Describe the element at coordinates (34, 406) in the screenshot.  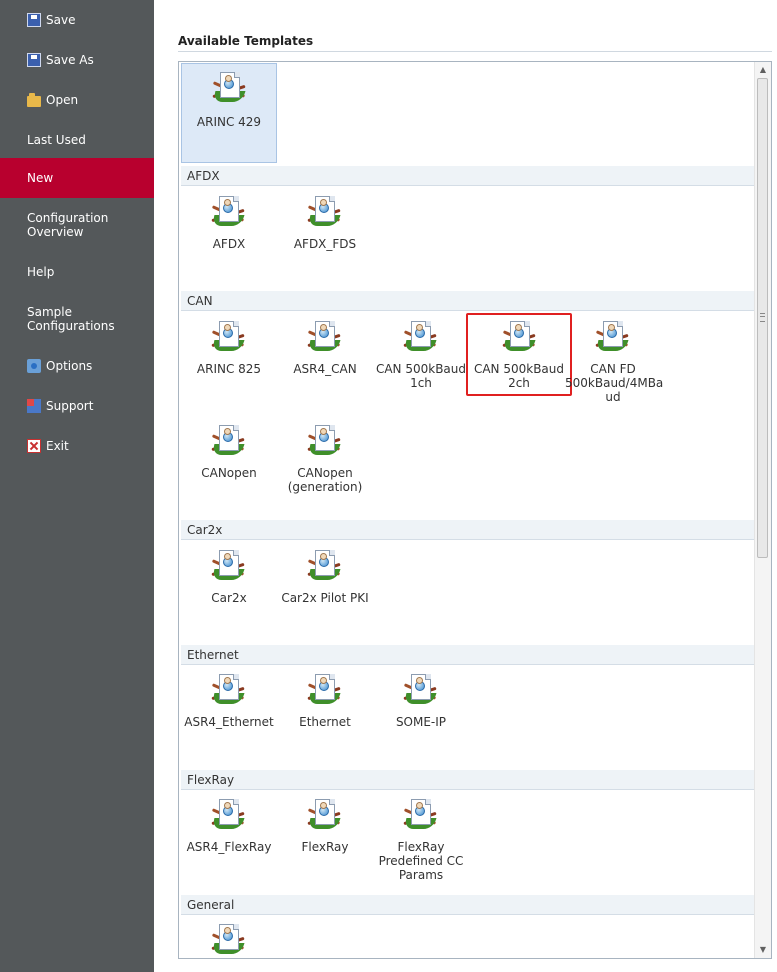
I see `support-icon` at that location.